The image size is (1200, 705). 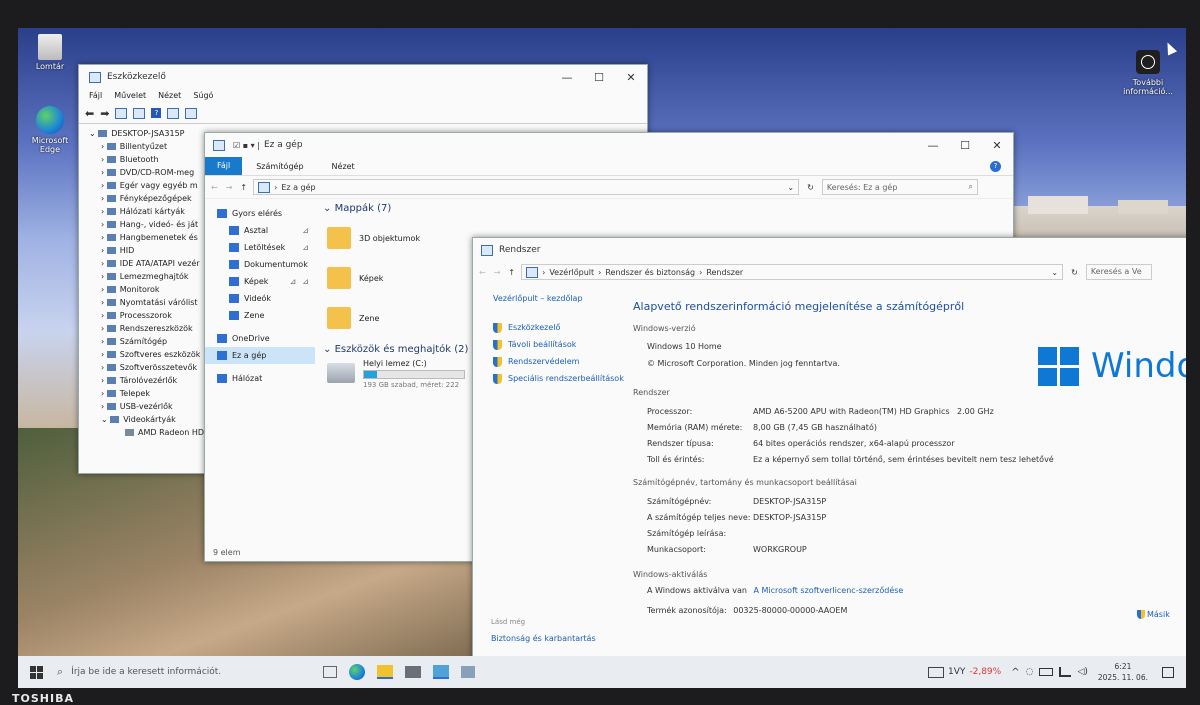 I want to click on system-titlebar: Rendszer, so click(x=829, y=250).